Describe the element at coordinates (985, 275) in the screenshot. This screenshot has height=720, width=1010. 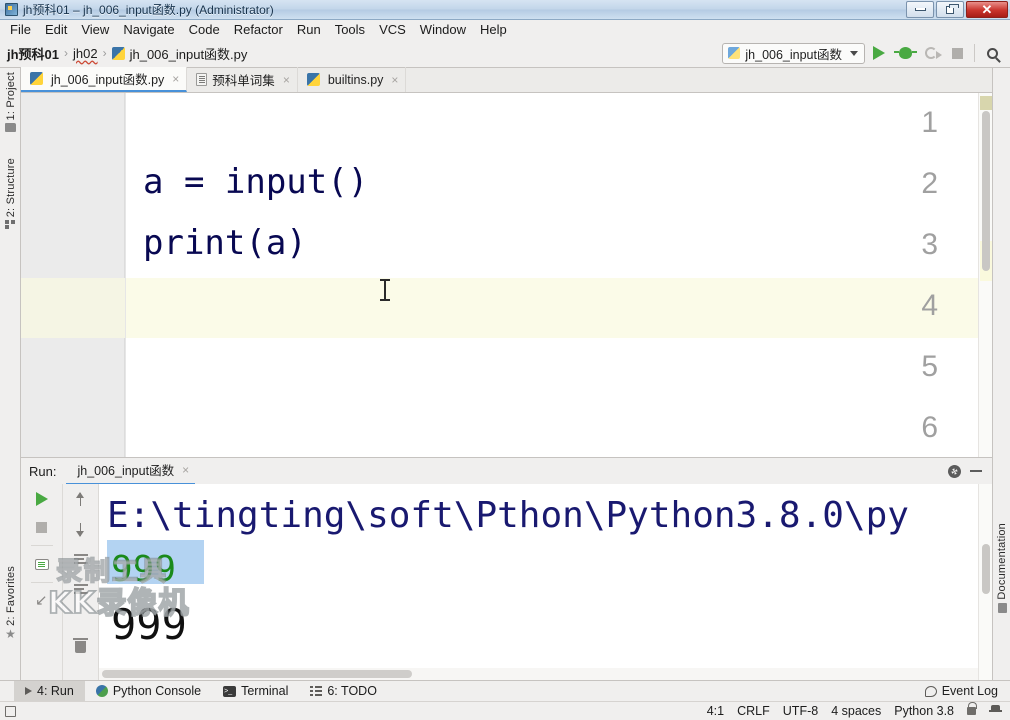
I see `editor-vertical-scrollbar` at that location.